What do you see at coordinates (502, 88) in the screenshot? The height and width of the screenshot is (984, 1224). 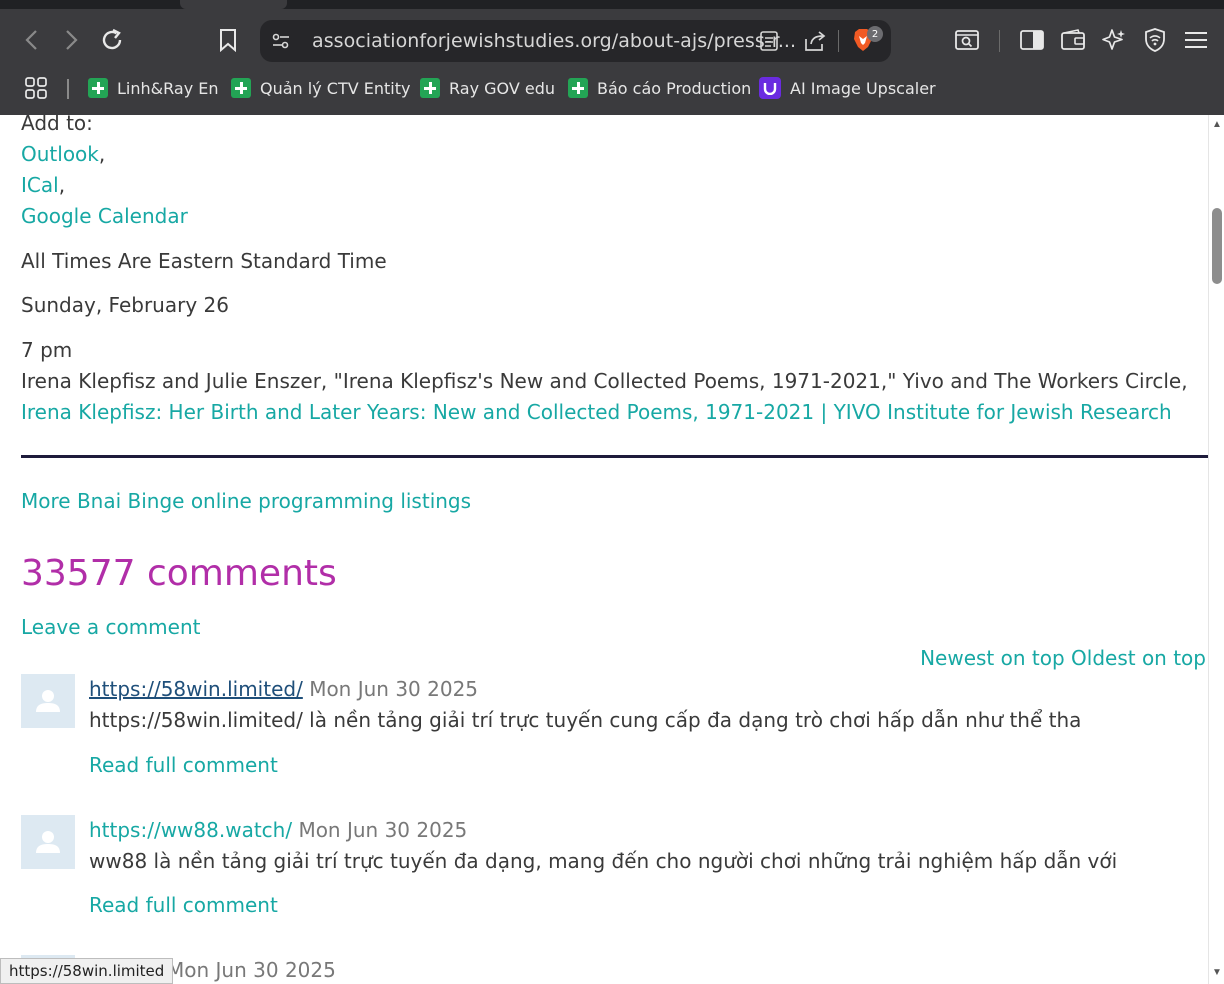 I see `bookmark-label: Ray GOV edu` at bounding box center [502, 88].